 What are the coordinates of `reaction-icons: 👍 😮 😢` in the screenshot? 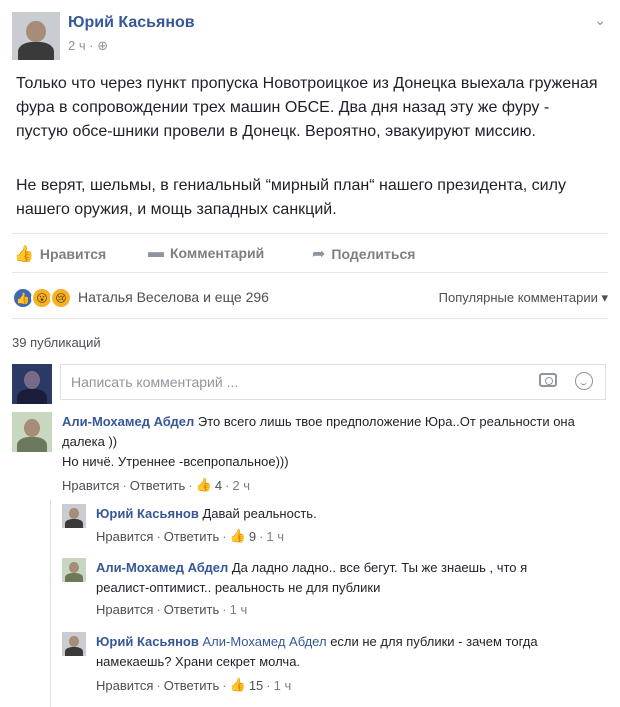 It's located at (42, 298).